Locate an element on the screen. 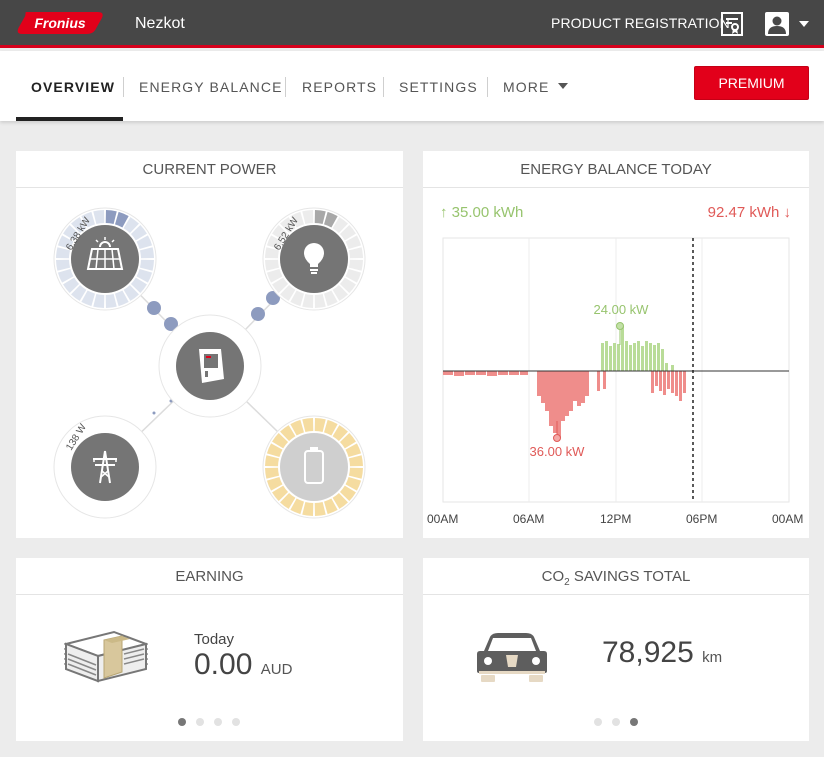 The image size is (824, 757). peak-label: 24.00 kW is located at coordinates (622, 309).